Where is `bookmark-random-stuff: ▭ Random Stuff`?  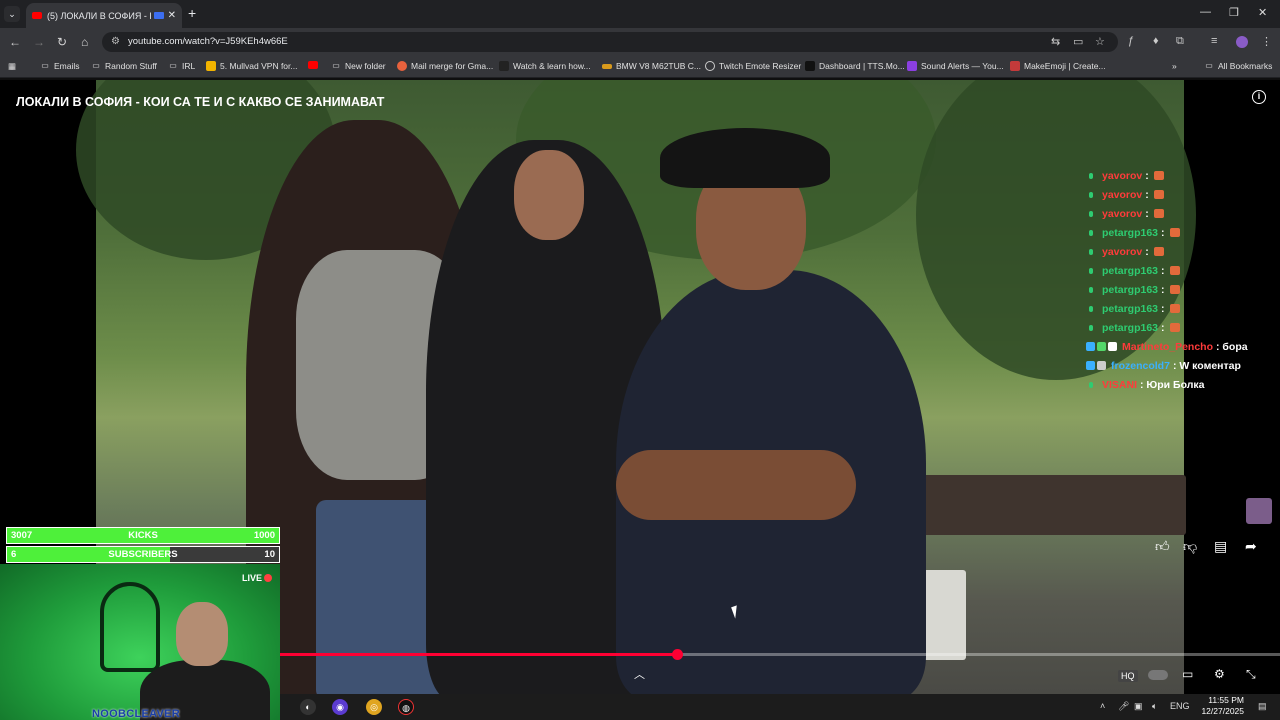
bookmark-random-stuff: ▭ Random Stuff is located at coordinates (124, 66).